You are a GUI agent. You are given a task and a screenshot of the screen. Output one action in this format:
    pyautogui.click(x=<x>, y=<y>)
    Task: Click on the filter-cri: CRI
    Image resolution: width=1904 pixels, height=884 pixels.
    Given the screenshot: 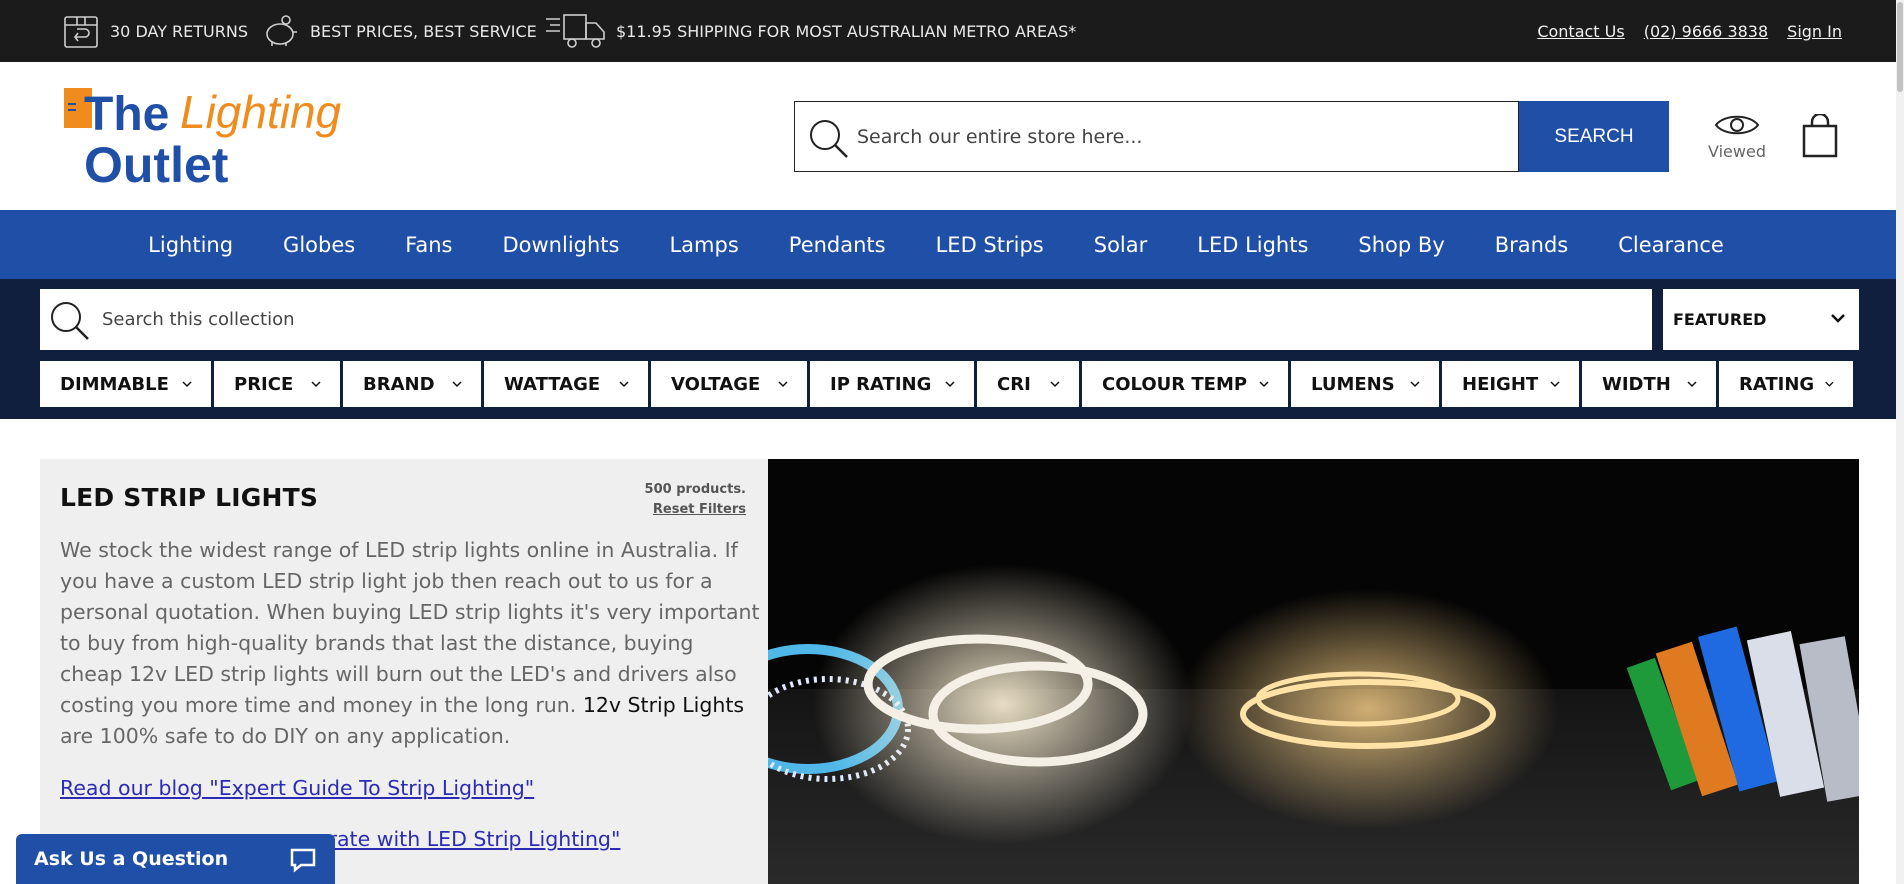 What is the action you would take?
    pyautogui.click(x=1028, y=384)
    